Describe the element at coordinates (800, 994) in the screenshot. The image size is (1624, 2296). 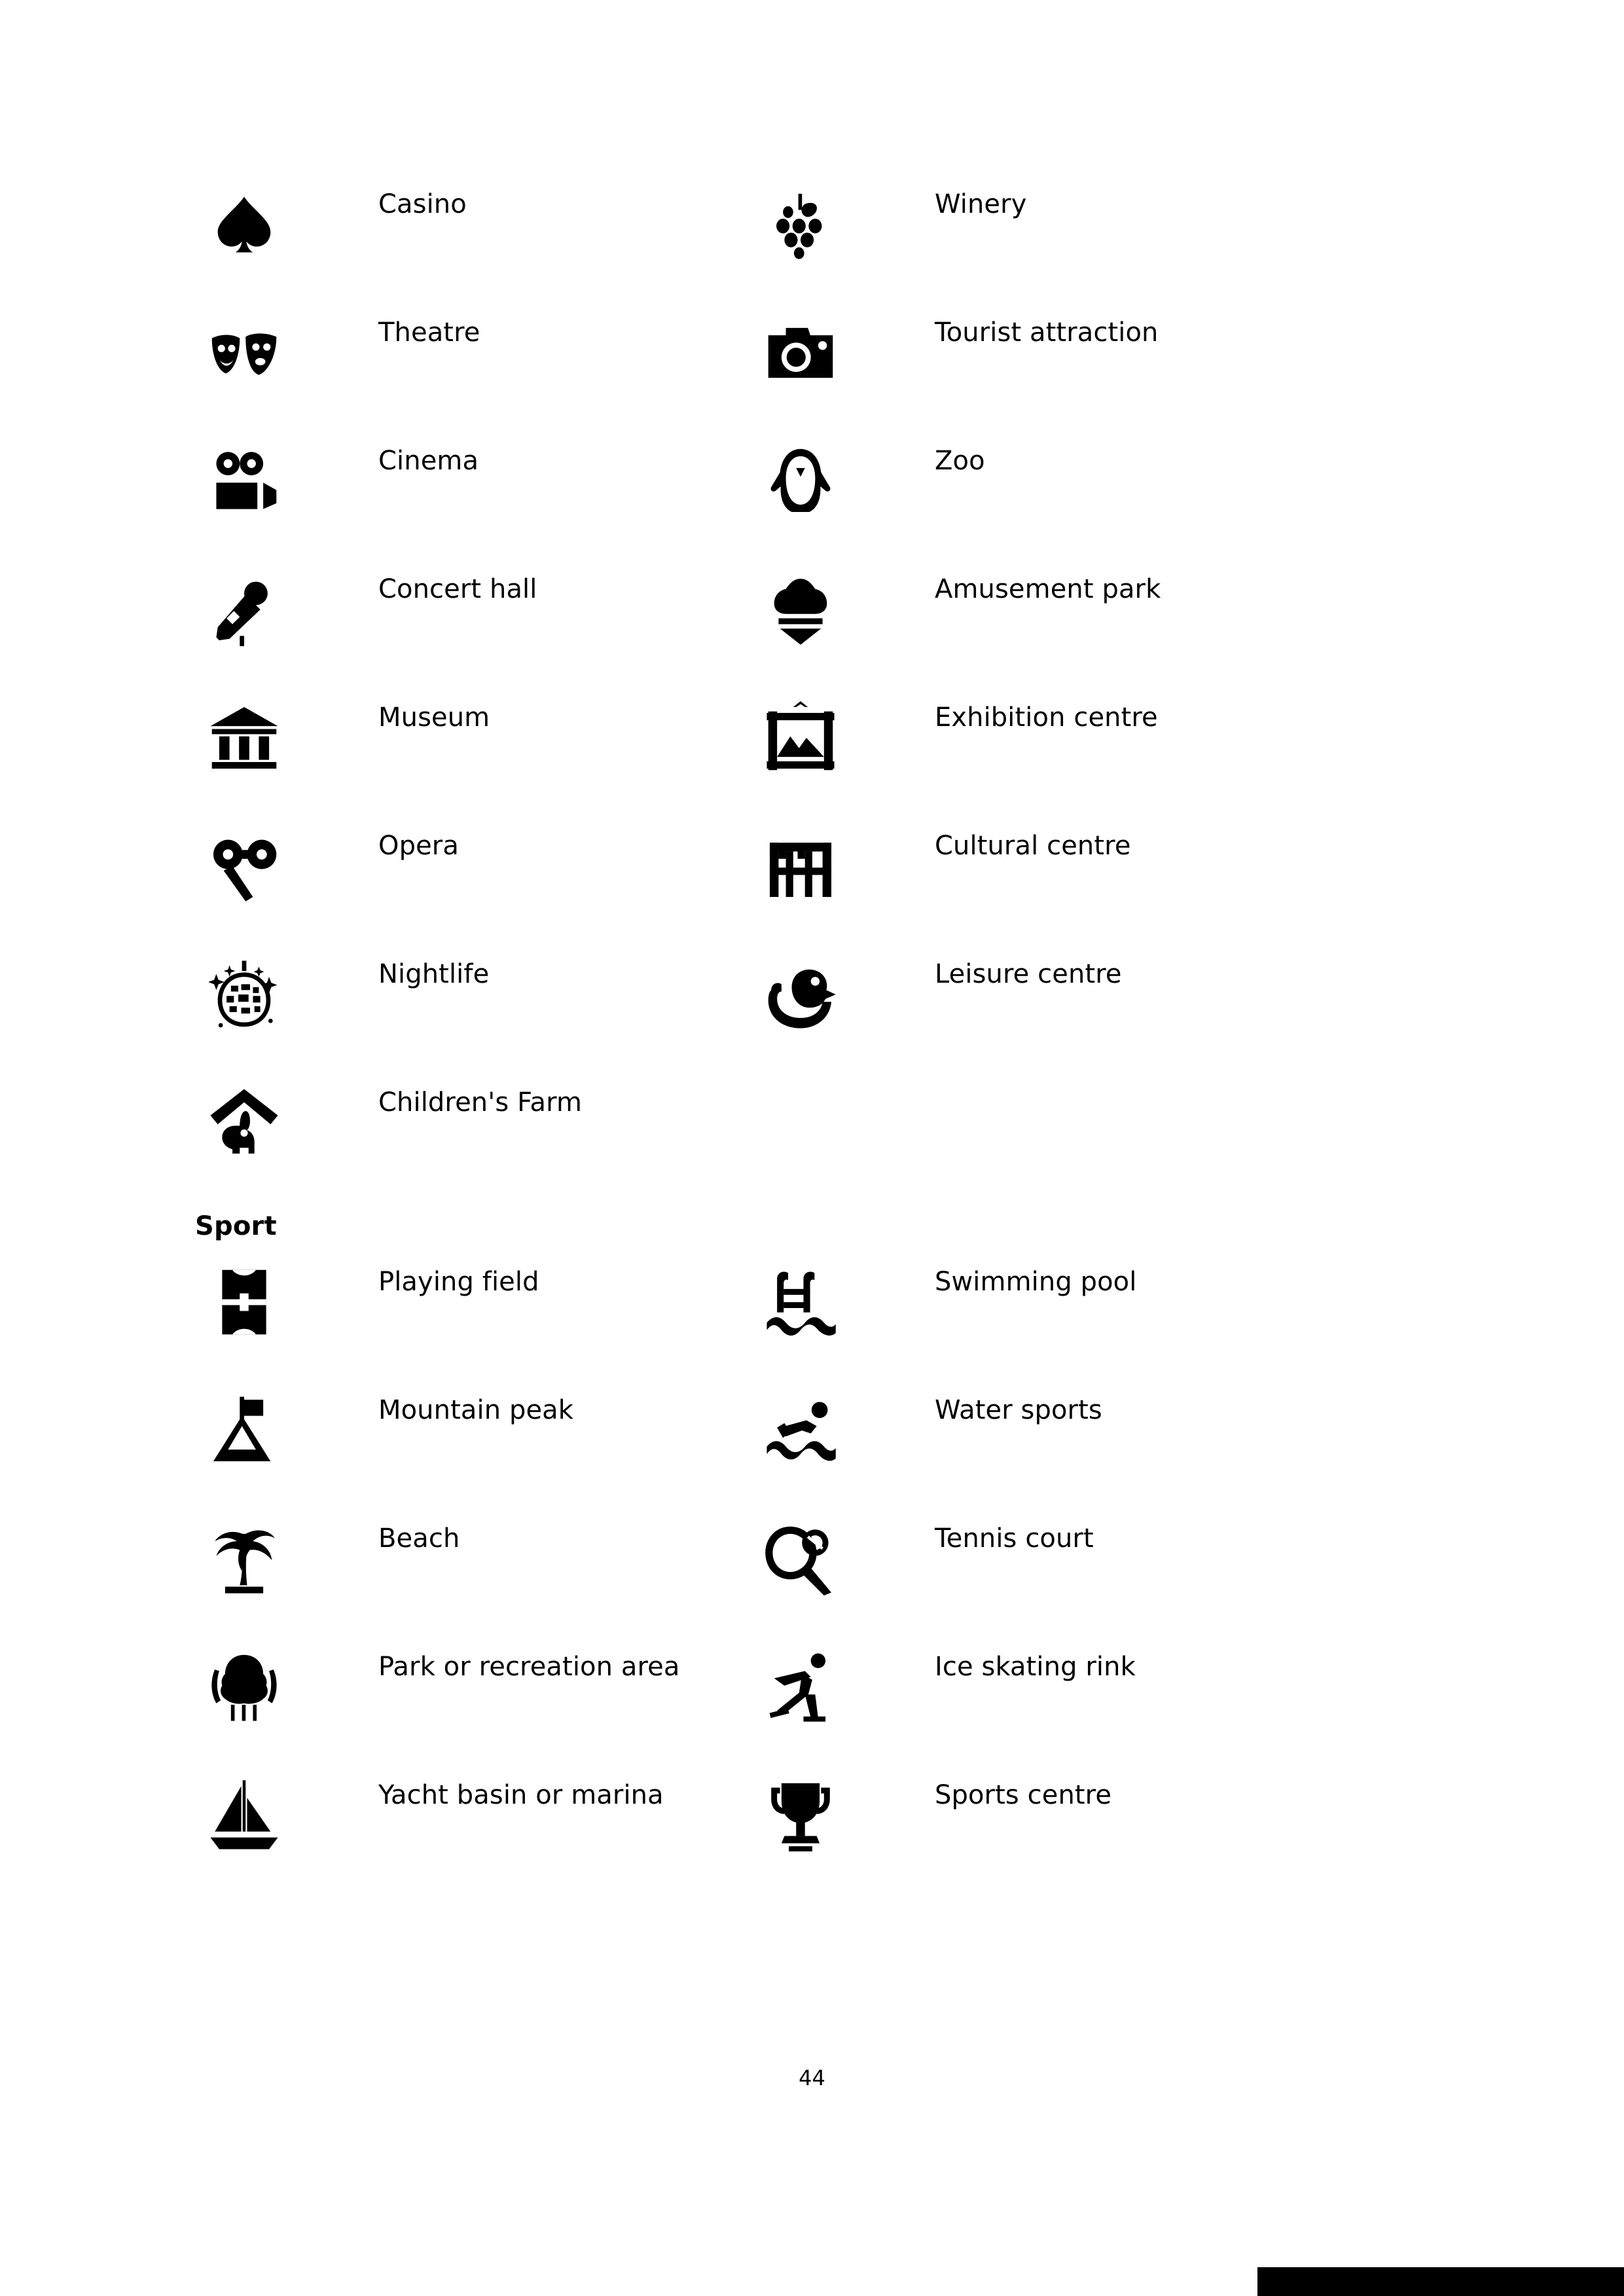
I see `rubber-duck-icon` at that location.